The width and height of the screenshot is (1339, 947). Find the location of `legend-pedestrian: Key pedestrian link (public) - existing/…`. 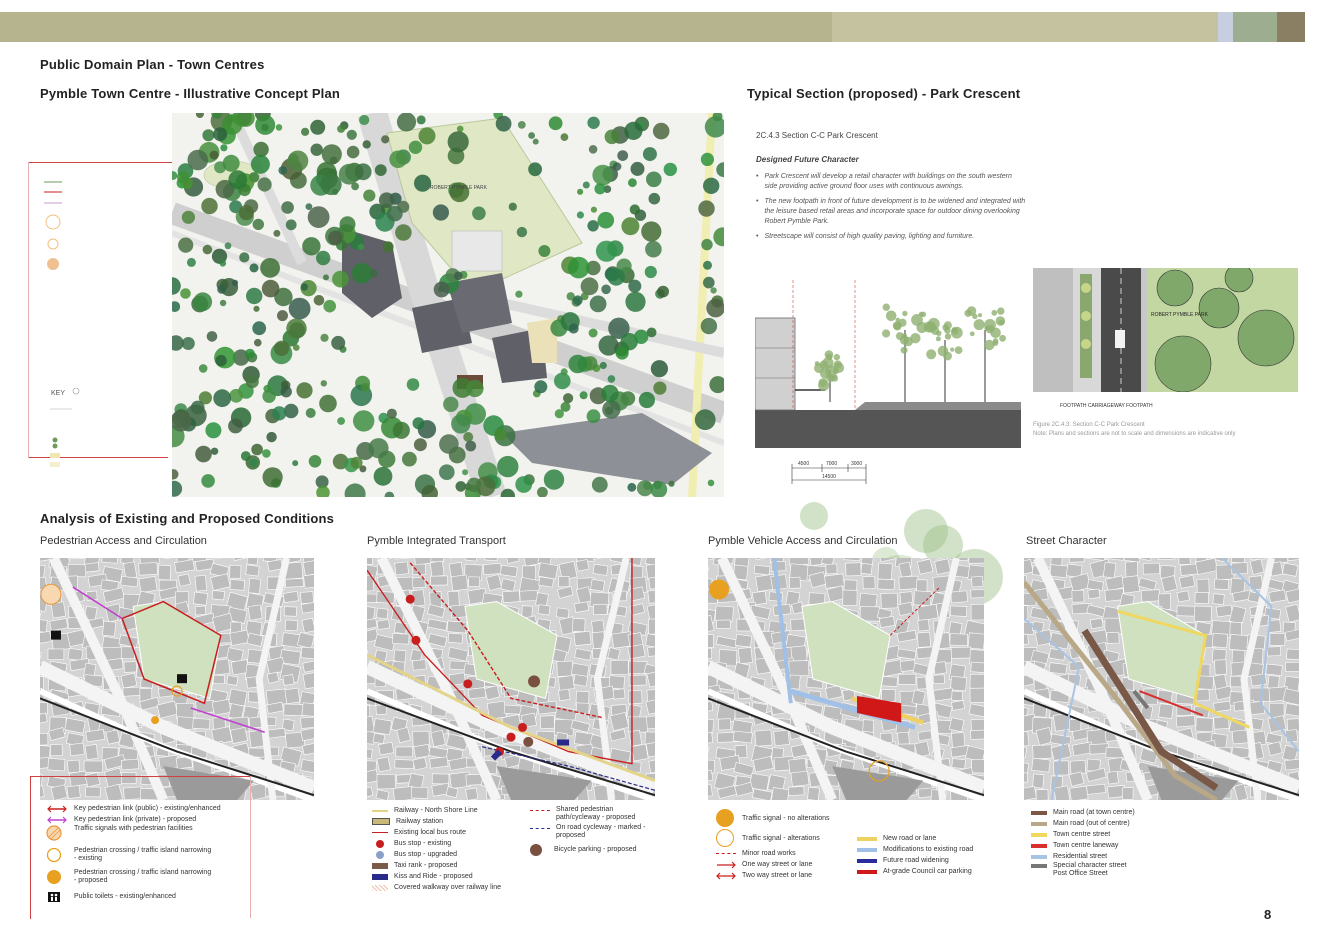

legend-pedestrian: Key pedestrian link (public) - existing/… is located at coordinates (146, 852).